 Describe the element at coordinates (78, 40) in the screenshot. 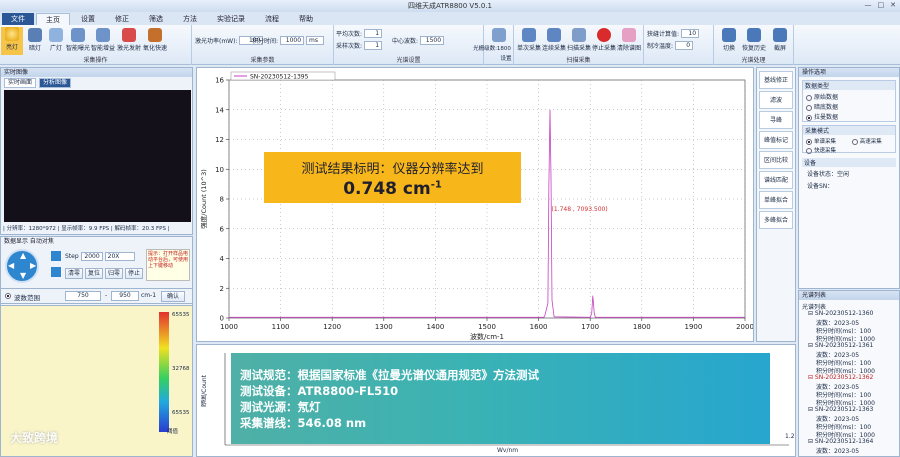

I see `auto-exposure-button: 智能曝光` at that location.